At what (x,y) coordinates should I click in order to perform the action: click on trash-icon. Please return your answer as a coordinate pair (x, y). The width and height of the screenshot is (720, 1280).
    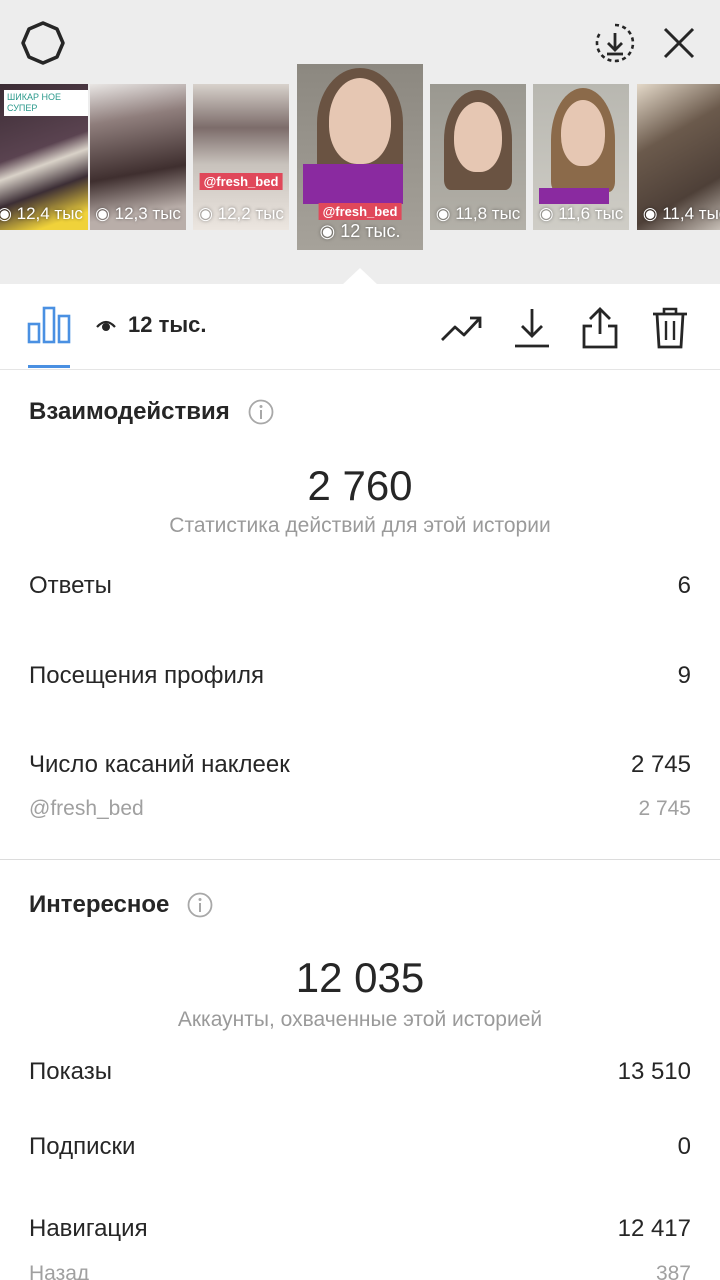
    Looking at the image, I should click on (670, 328).